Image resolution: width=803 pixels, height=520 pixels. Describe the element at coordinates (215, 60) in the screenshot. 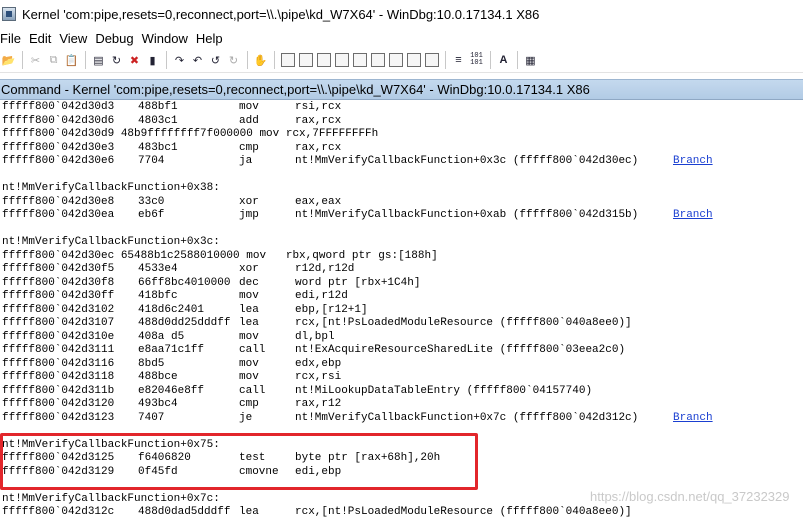

I see `step-out-icon: ↺` at that location.